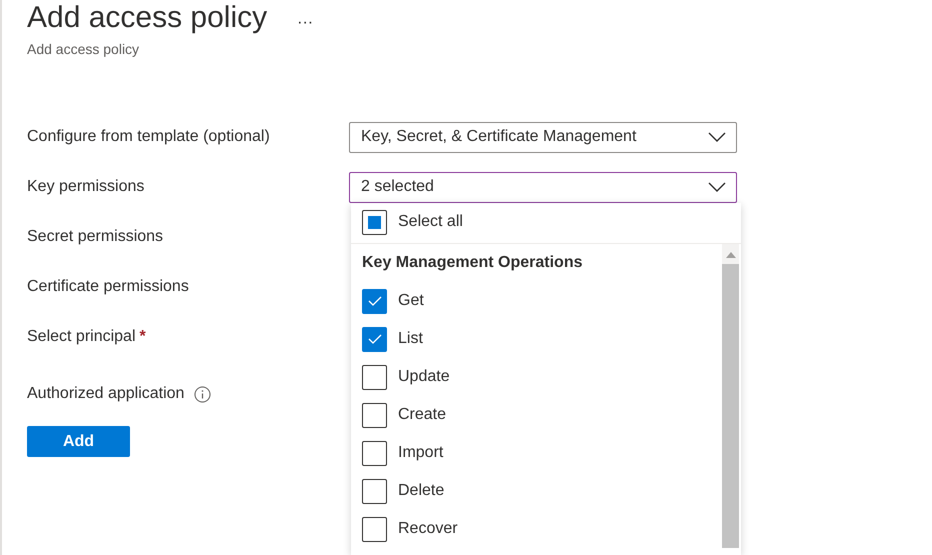  I want to click on option-label: Update, so click(424, 377).